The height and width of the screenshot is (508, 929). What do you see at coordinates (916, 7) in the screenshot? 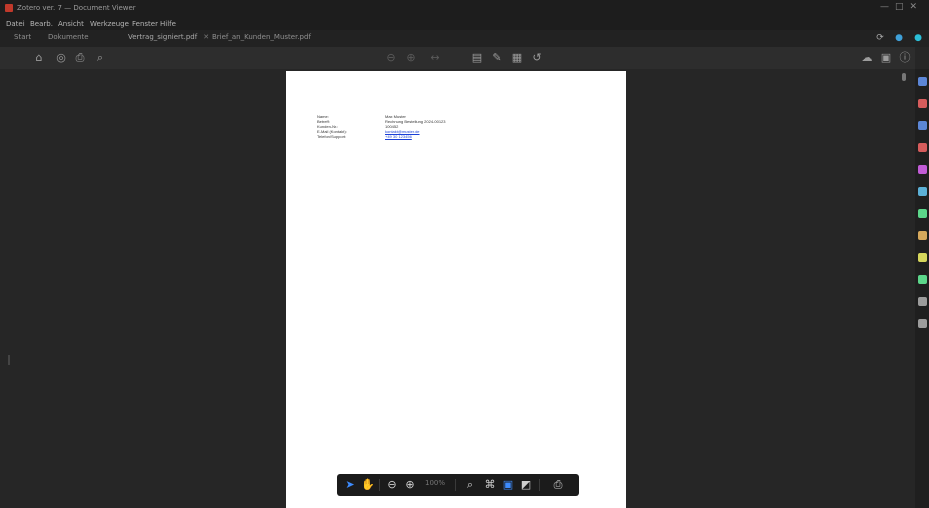
I see `close-icon: ✕` at bounding box center [916, 7].